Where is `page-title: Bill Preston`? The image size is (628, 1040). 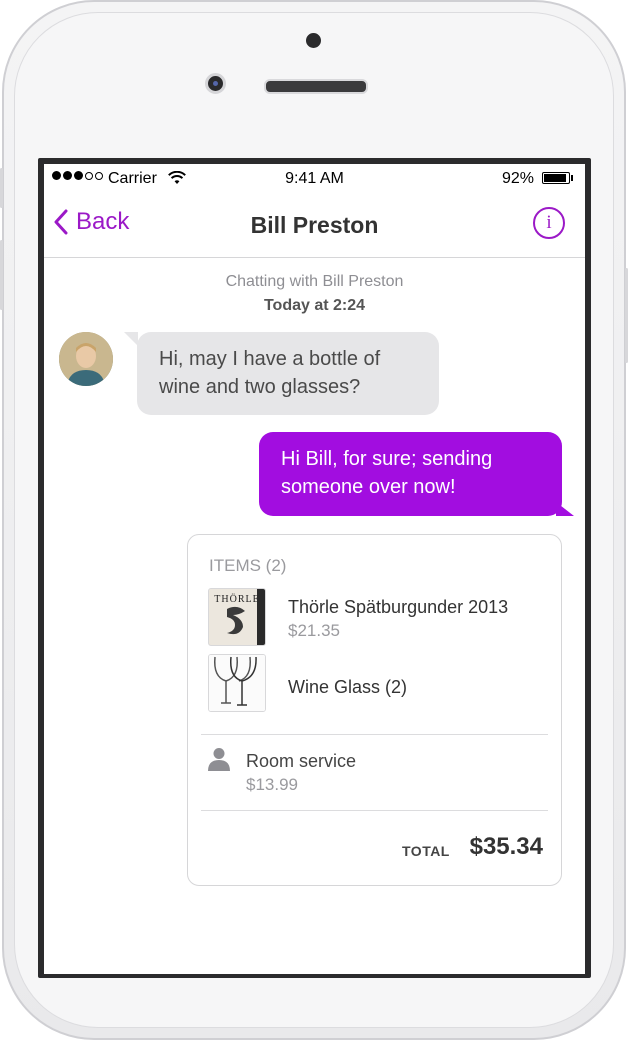 page-title: Bill Preston is located at coordinates (314, 225).